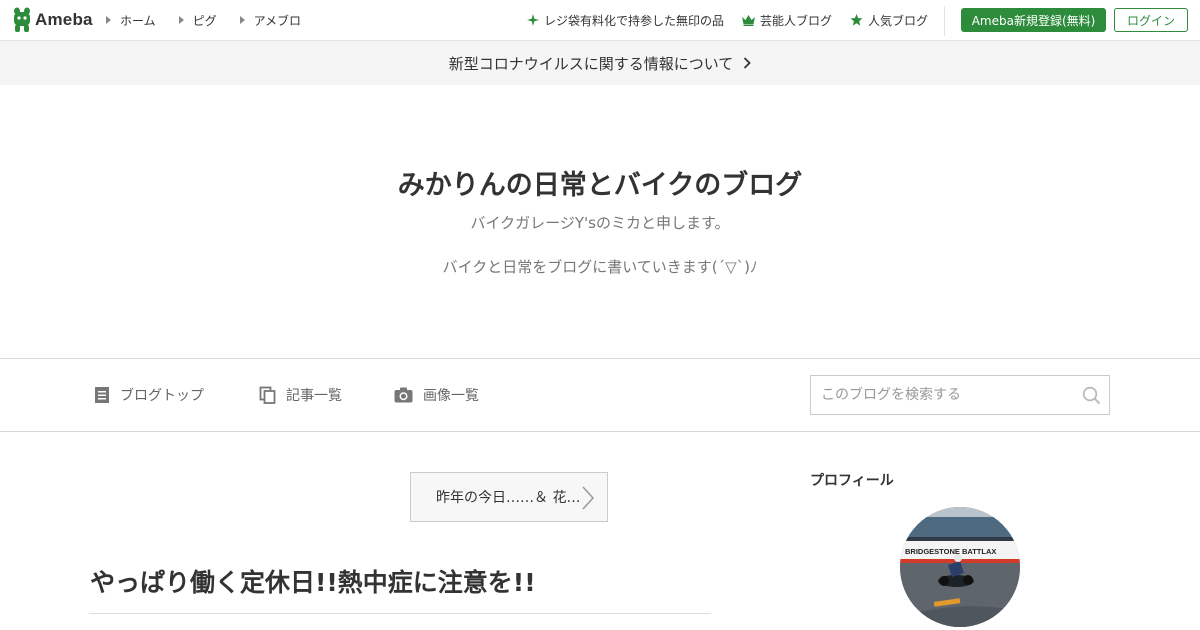 The width and height of the screenshot is (1200, 630). Describe the element at coordinates (795, 20) in the screenshot. I see `link-label: 芸能人ブログ` at that location.